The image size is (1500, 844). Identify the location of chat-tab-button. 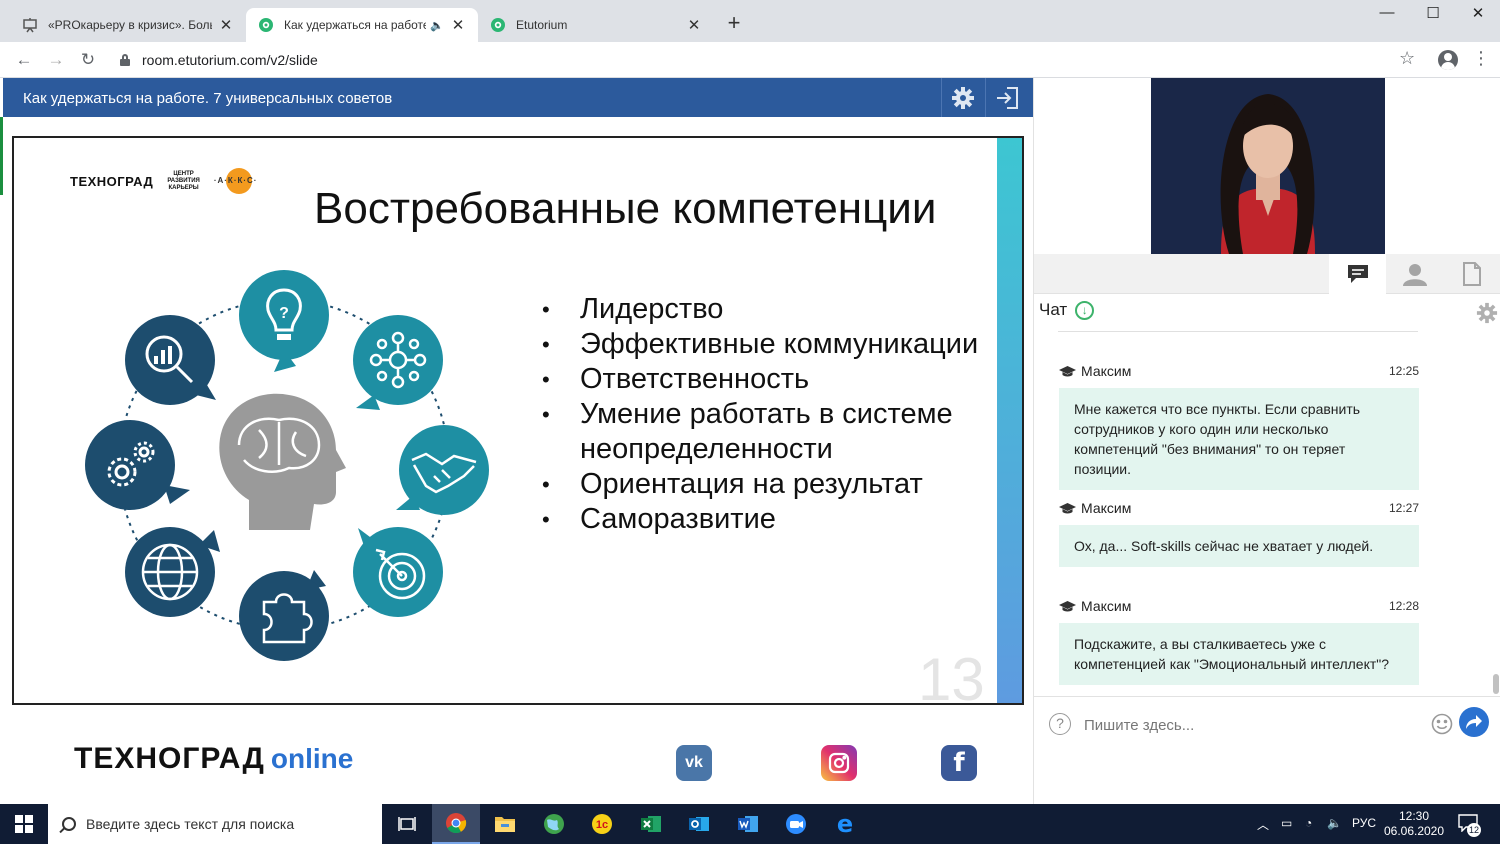
(1357, 274).